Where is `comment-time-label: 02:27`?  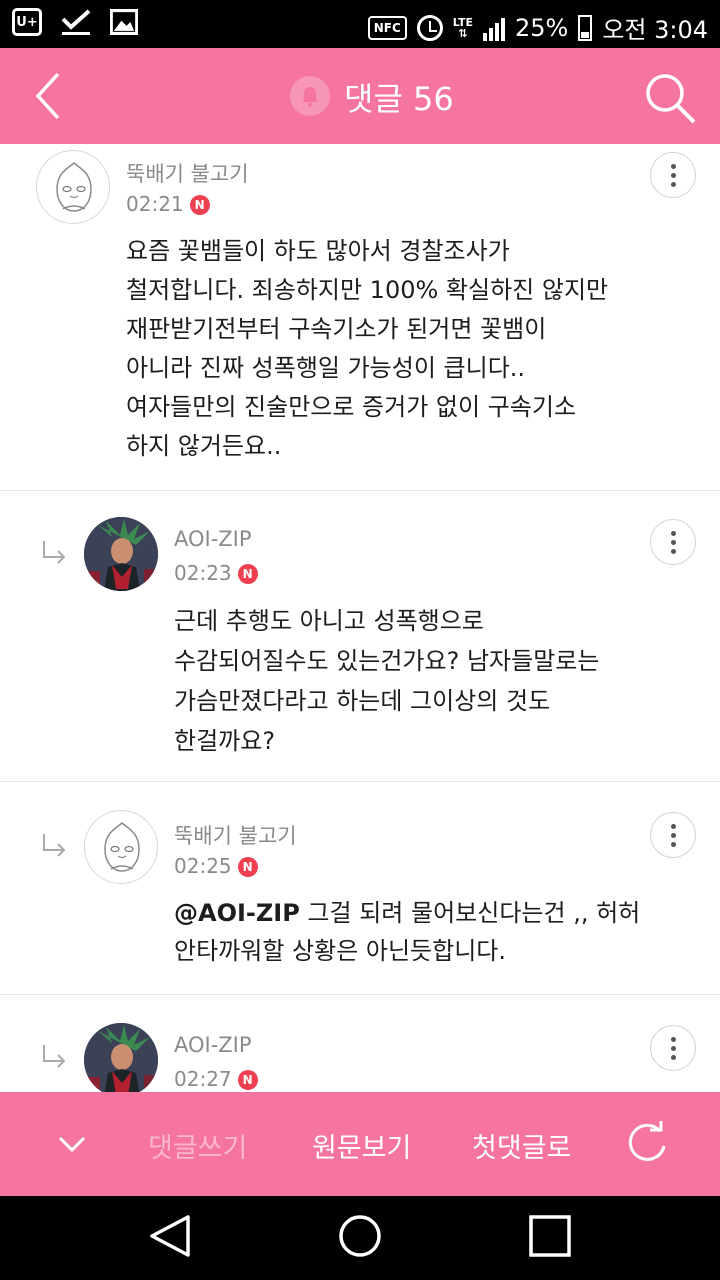 comment-time-label: 02:27 is located at coordinates (203, 1079).